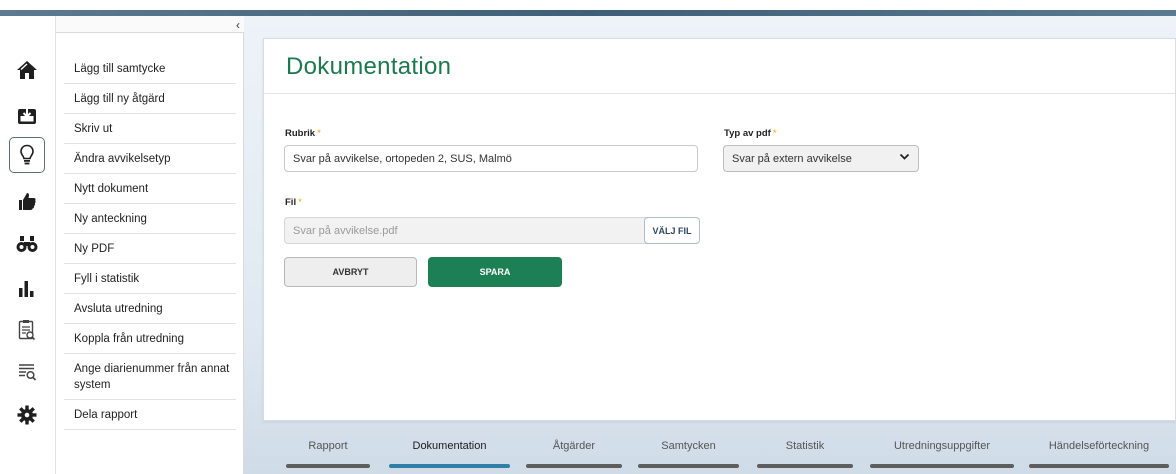 Image resolution: width=1176 pixels, height=474 pixels. What do you see at coordinates (449, 454) in the screenshot?
I see `tab-dokumentation: Dokumentation` at bounding box center [449, 454].